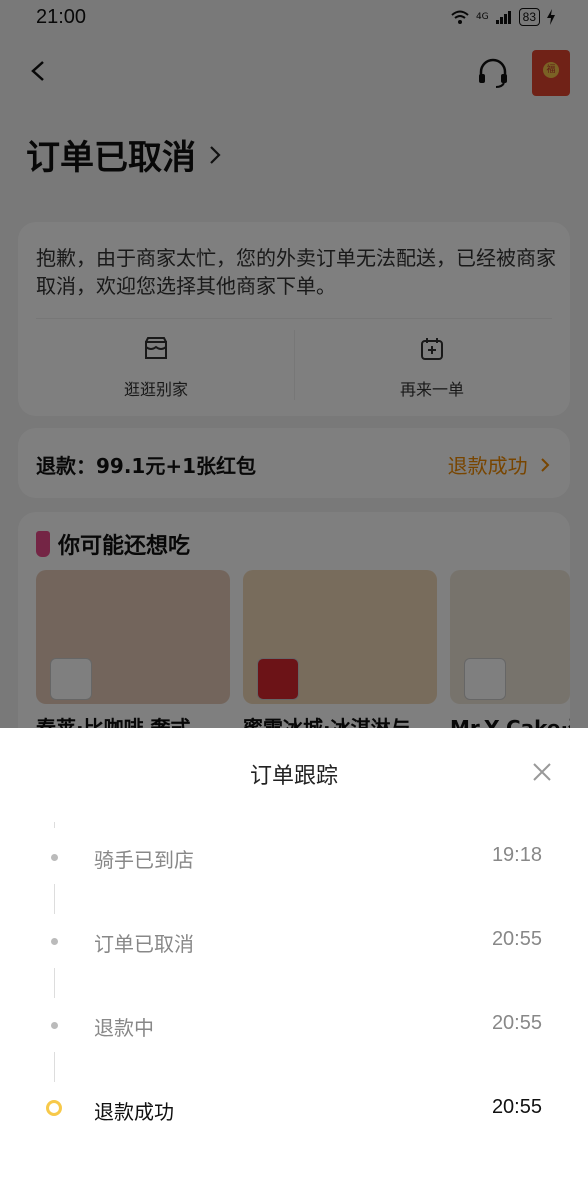 The image size is (588, 1200). Describe the element at coordinates (294, 1026) in the screenshot. I see `timeline-step: 退款中 20:55` at that location.